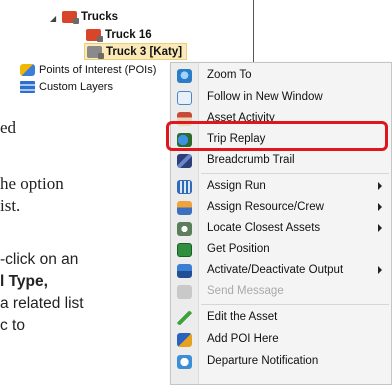  I want to click on menu-item-departure-notification: Departure Notification, so click(281, 362).